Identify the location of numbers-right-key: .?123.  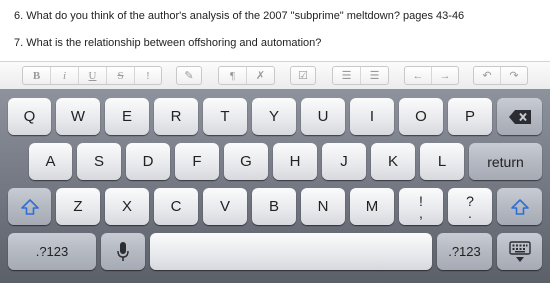
(464, 251).